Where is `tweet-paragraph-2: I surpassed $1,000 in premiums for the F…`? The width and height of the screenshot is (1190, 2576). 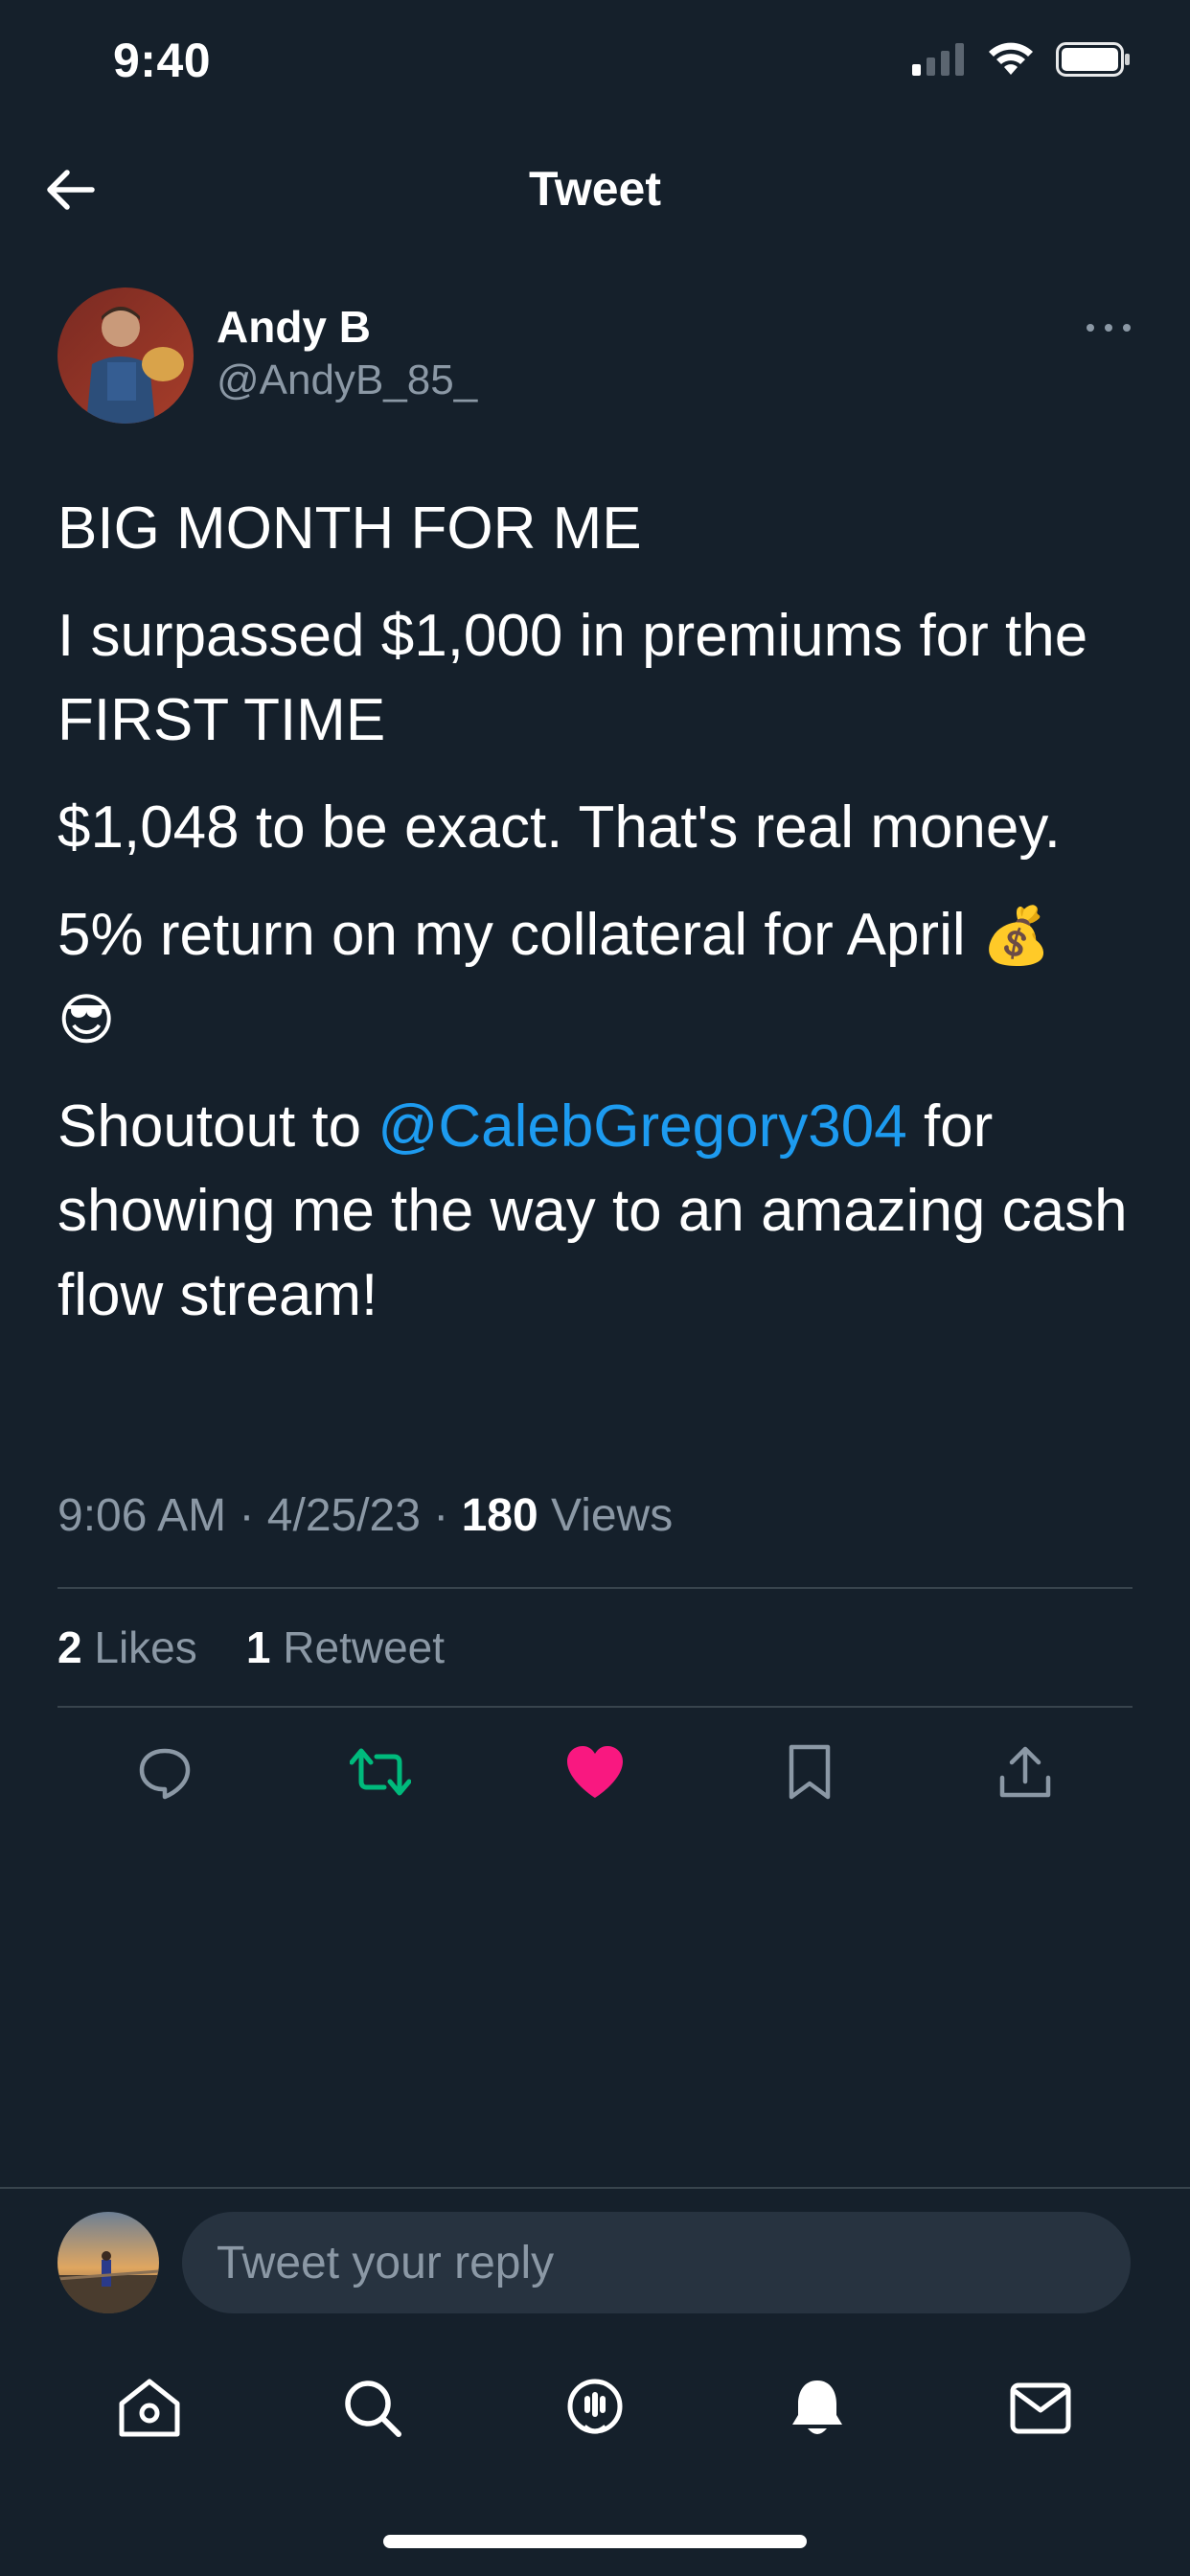 tweet-paragraph-2: I surpassed $1,000 in premiums for the F… is located at coordinates (573, 678).